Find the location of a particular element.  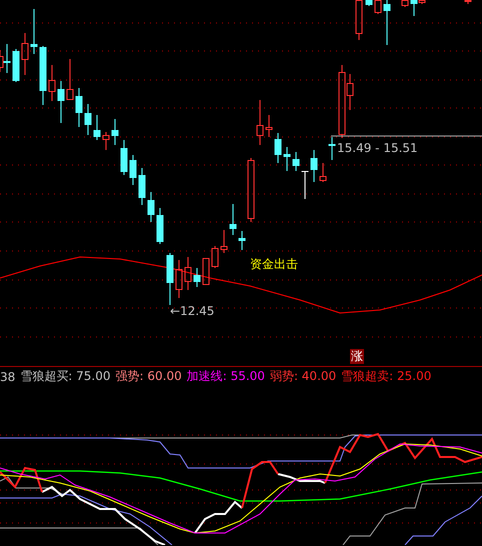

trend-line is located at coordinates (31, 485).